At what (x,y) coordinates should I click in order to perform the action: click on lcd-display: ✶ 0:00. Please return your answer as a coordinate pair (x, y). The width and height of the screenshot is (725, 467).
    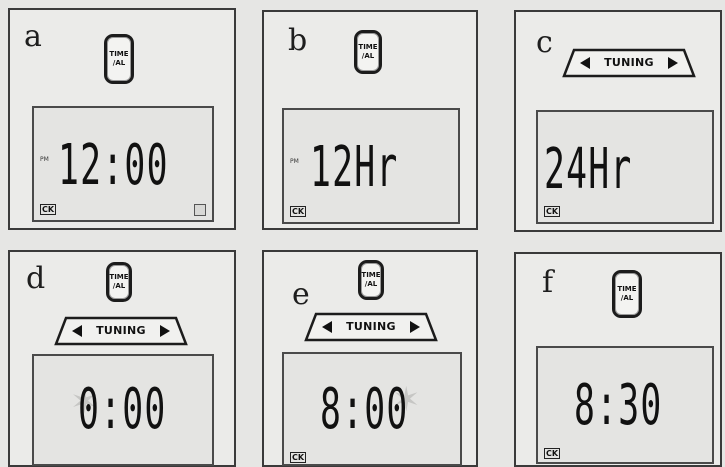
    Looking at the image, I should click on (123, 410).